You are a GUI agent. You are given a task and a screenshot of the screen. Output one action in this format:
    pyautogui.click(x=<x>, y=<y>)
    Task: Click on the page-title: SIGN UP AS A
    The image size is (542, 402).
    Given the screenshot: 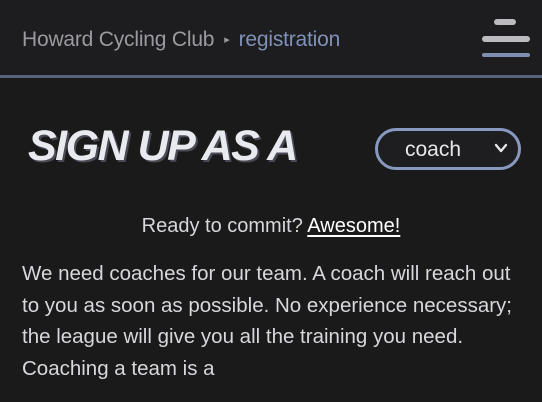 What is the action you would take?
    pyautogui.click(x=163, y=146)
    